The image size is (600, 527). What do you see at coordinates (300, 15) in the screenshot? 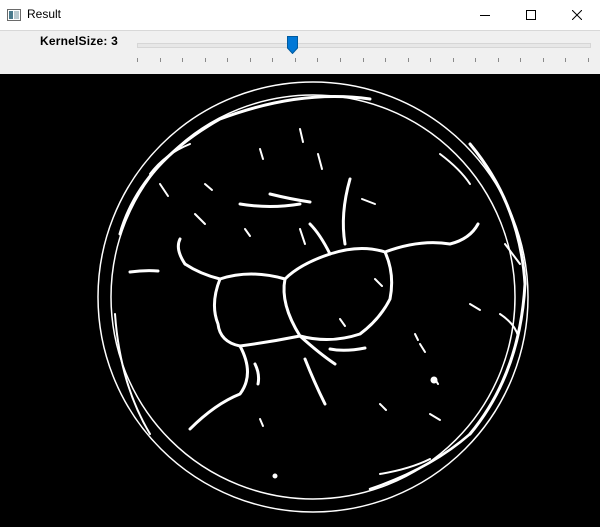
I see `title-bar: Result` at bounding box center [300, 15].